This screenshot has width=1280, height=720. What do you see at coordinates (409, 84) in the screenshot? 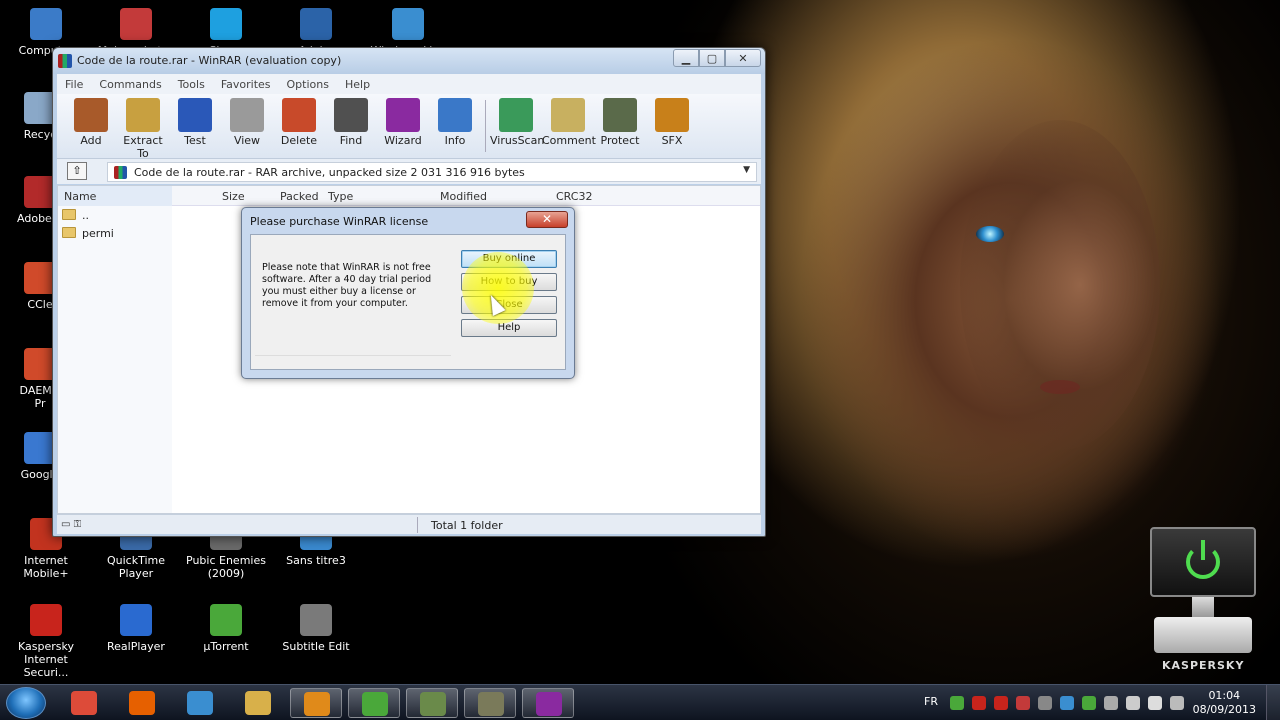
I see `menu-bar: File Commands Tools Favorites Options Help` at bounding box center [409, 84].